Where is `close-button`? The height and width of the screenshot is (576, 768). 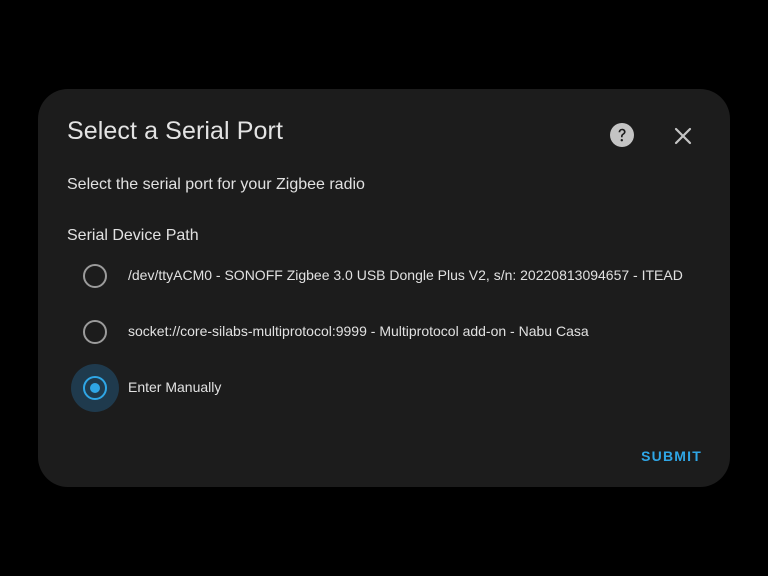 close-button is located at coordinates (683, 136).